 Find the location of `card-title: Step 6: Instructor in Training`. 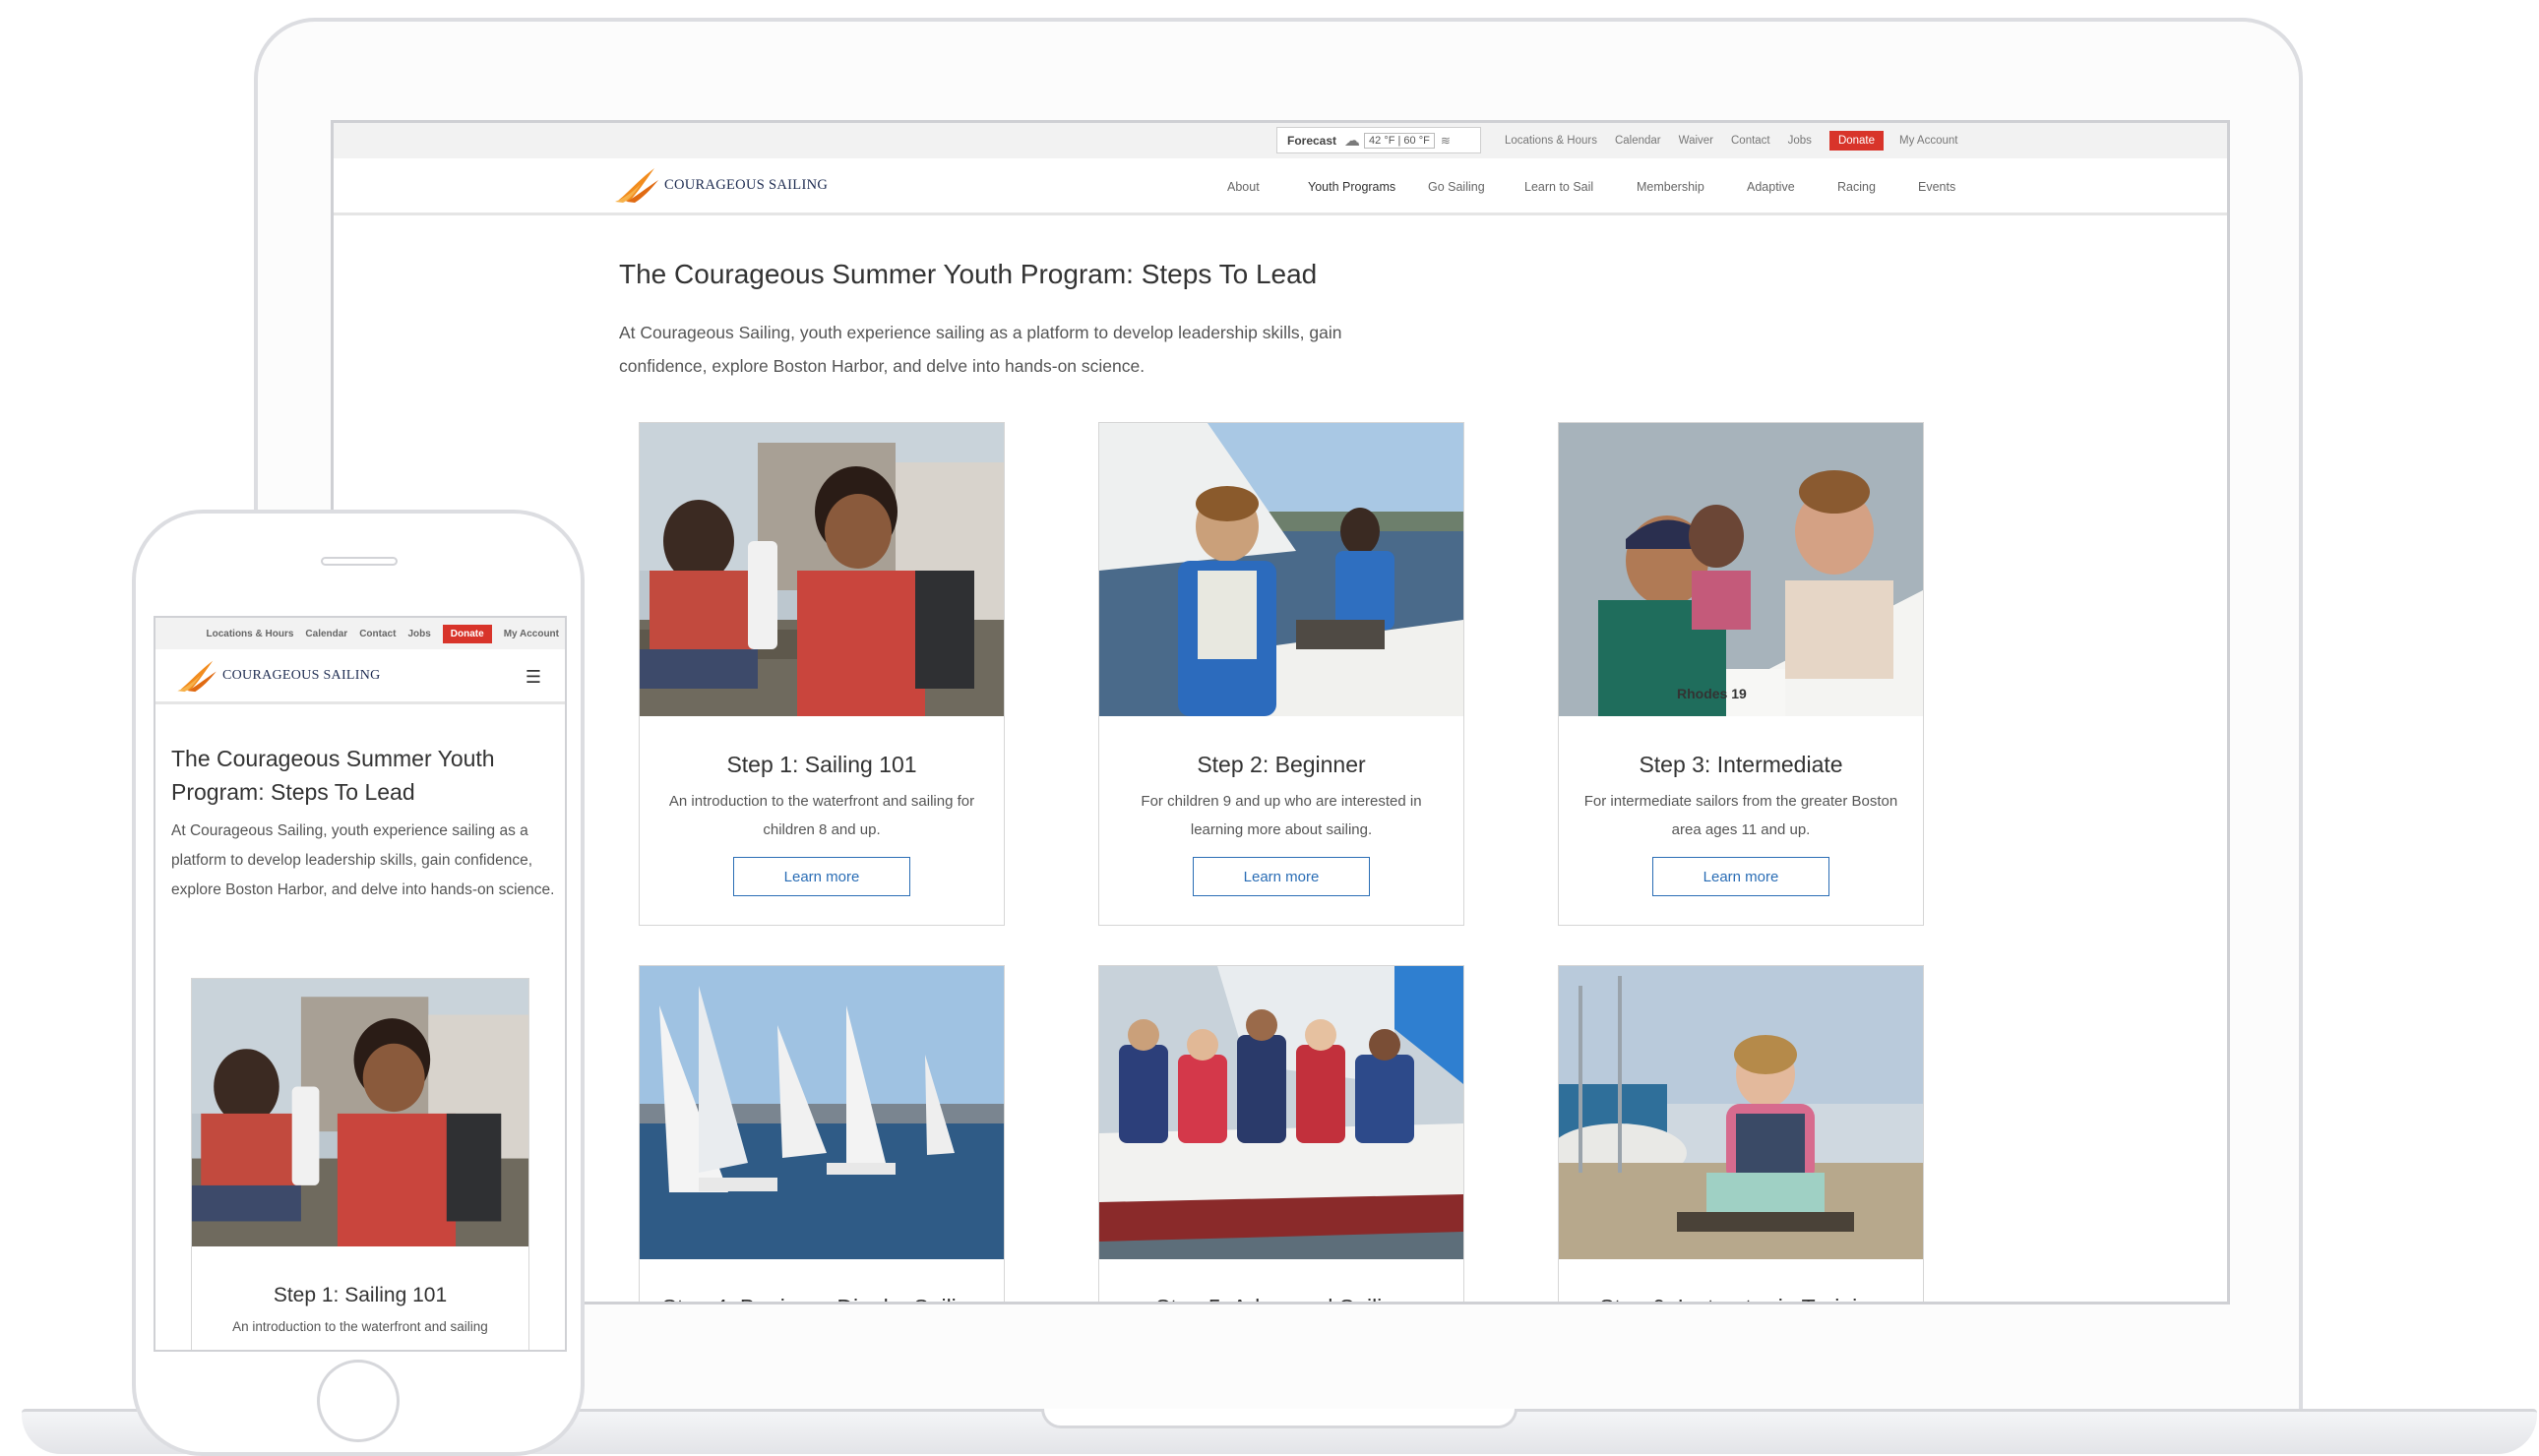

card-title: Step 6: Instructor in Training is located at coordinates (1741, 1298).